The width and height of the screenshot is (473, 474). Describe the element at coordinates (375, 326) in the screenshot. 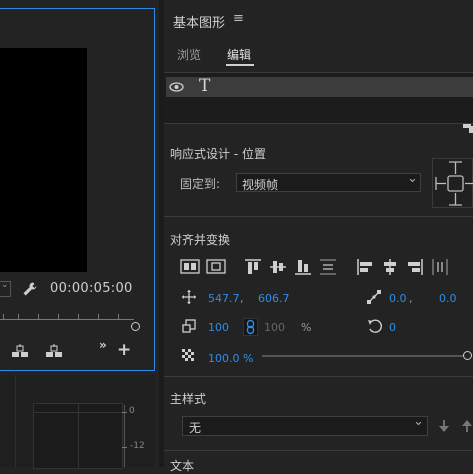

I see `rotation-icon` at that location.